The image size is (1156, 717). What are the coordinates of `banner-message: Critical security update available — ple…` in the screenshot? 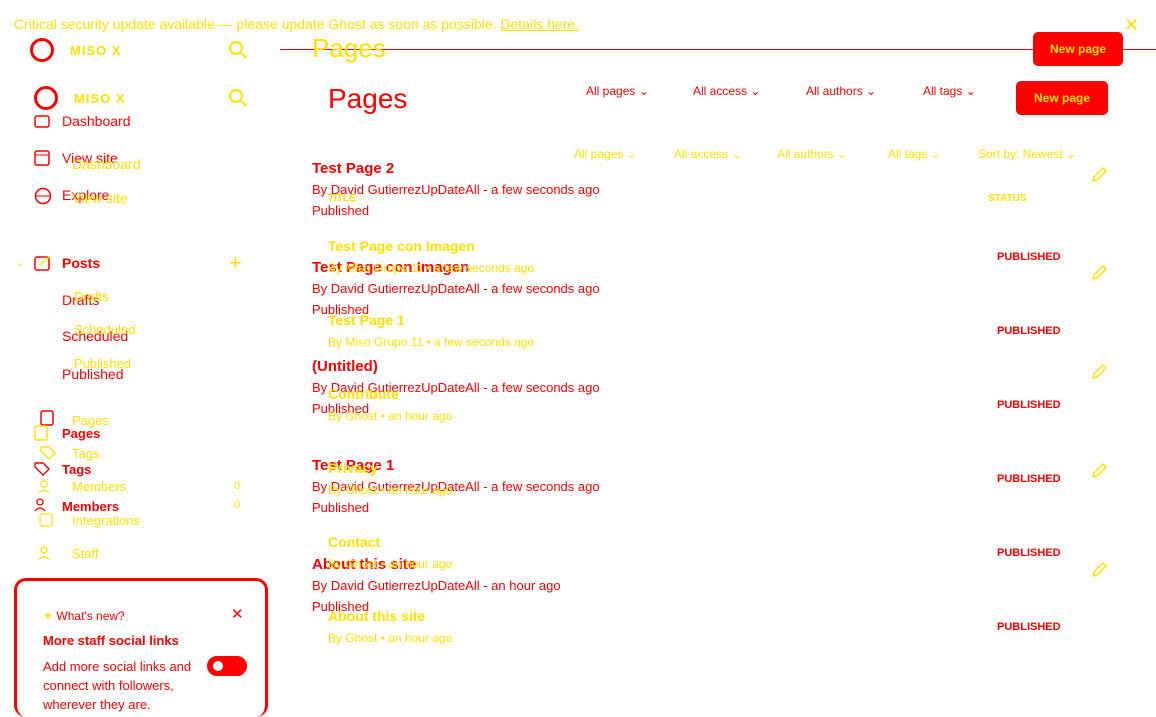 It's located at (255, 24).